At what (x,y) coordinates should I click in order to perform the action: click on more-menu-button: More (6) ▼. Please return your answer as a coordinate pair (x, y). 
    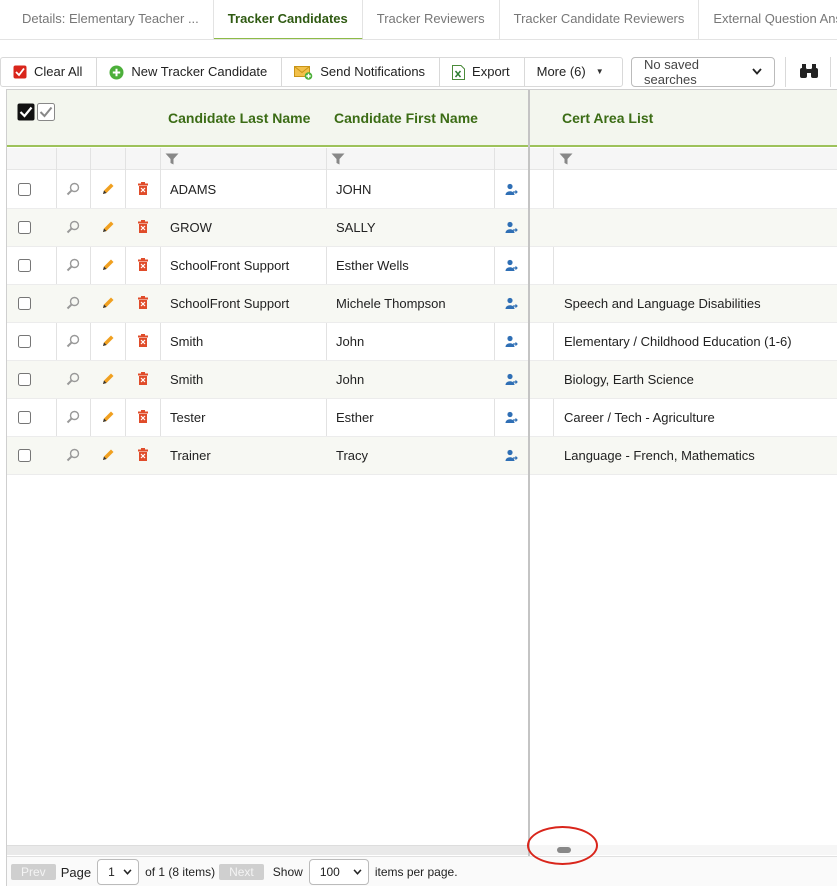
    Looking at the image, I should click on (571, 72).